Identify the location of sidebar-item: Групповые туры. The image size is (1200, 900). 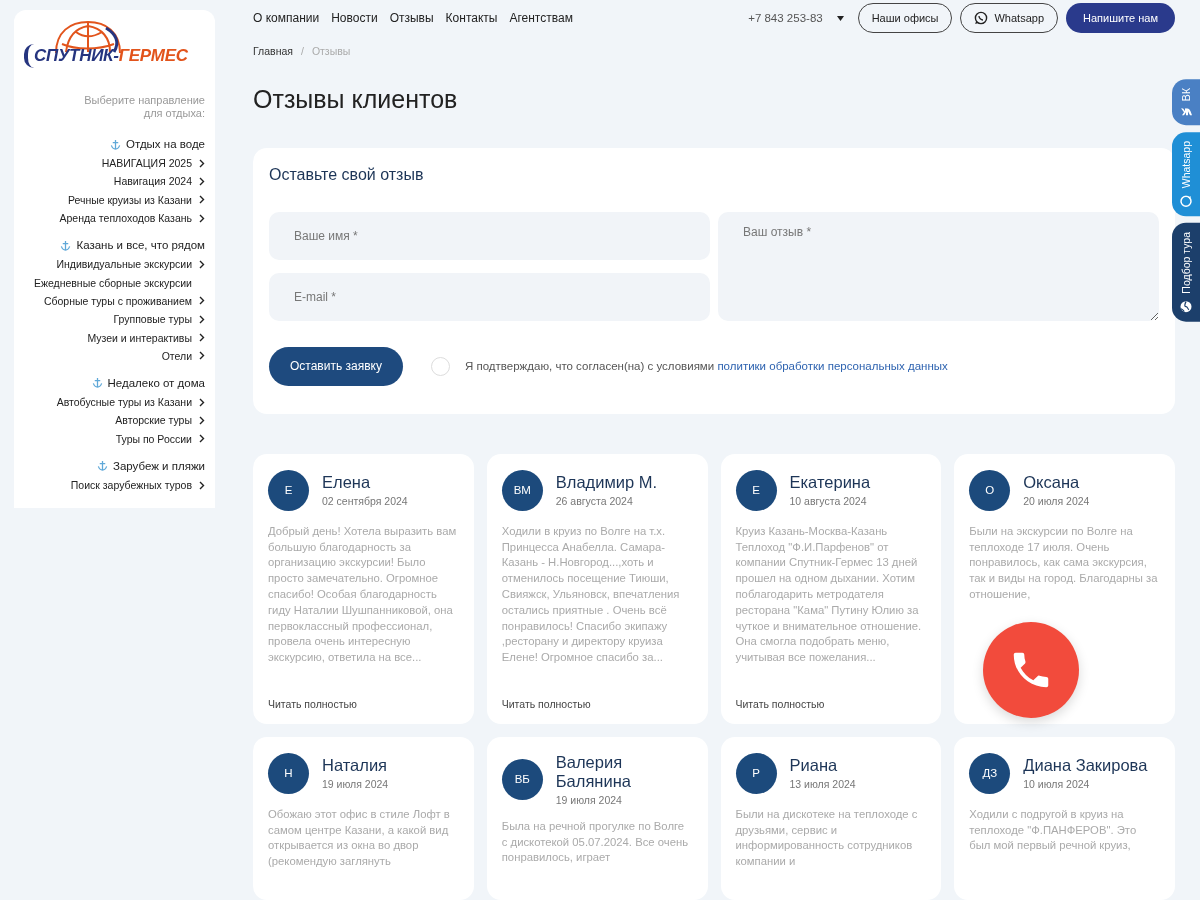
(152, 319).